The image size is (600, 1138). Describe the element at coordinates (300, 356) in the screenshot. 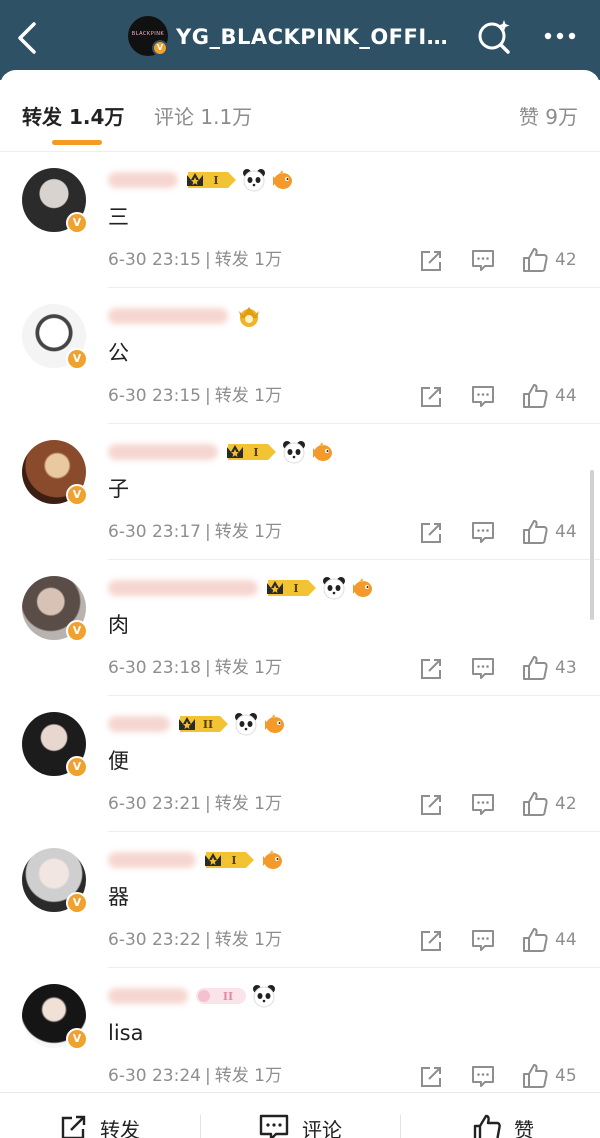

I see `repost-row: V 公 6-30 23:15 | 转发 1万 44` at that location.